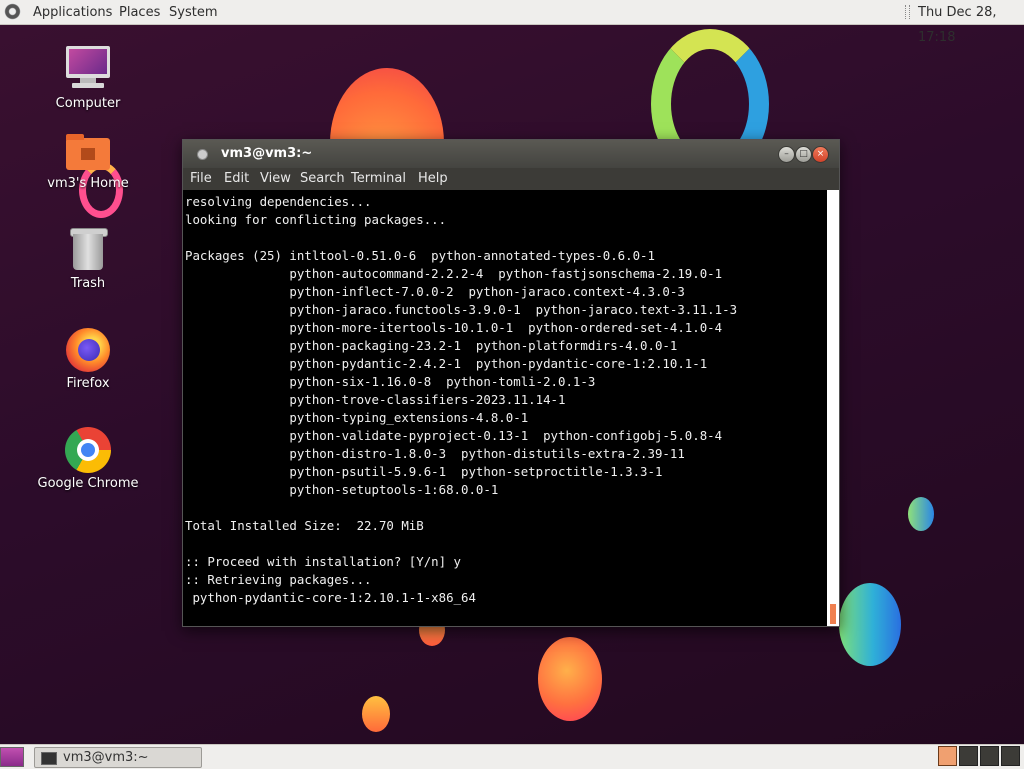 This screenshot has width=1024, height=769. What do you see at coordinates (88, 158) in the screenshot?
I see `home-folder-icon` at bounding box center [88, 158].